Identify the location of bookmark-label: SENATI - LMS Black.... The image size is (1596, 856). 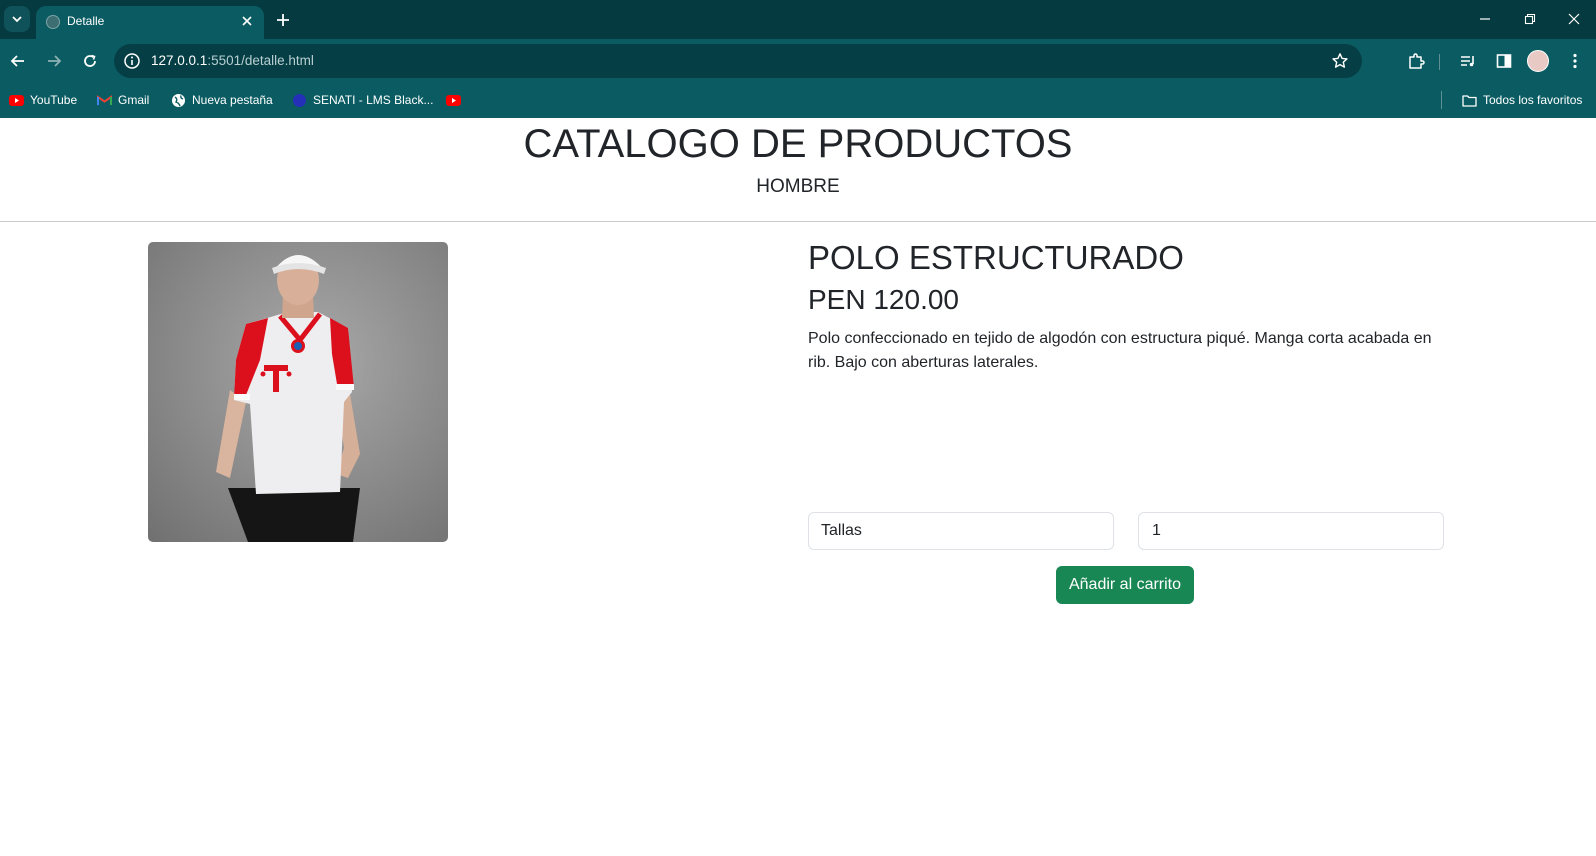
(373, 100).